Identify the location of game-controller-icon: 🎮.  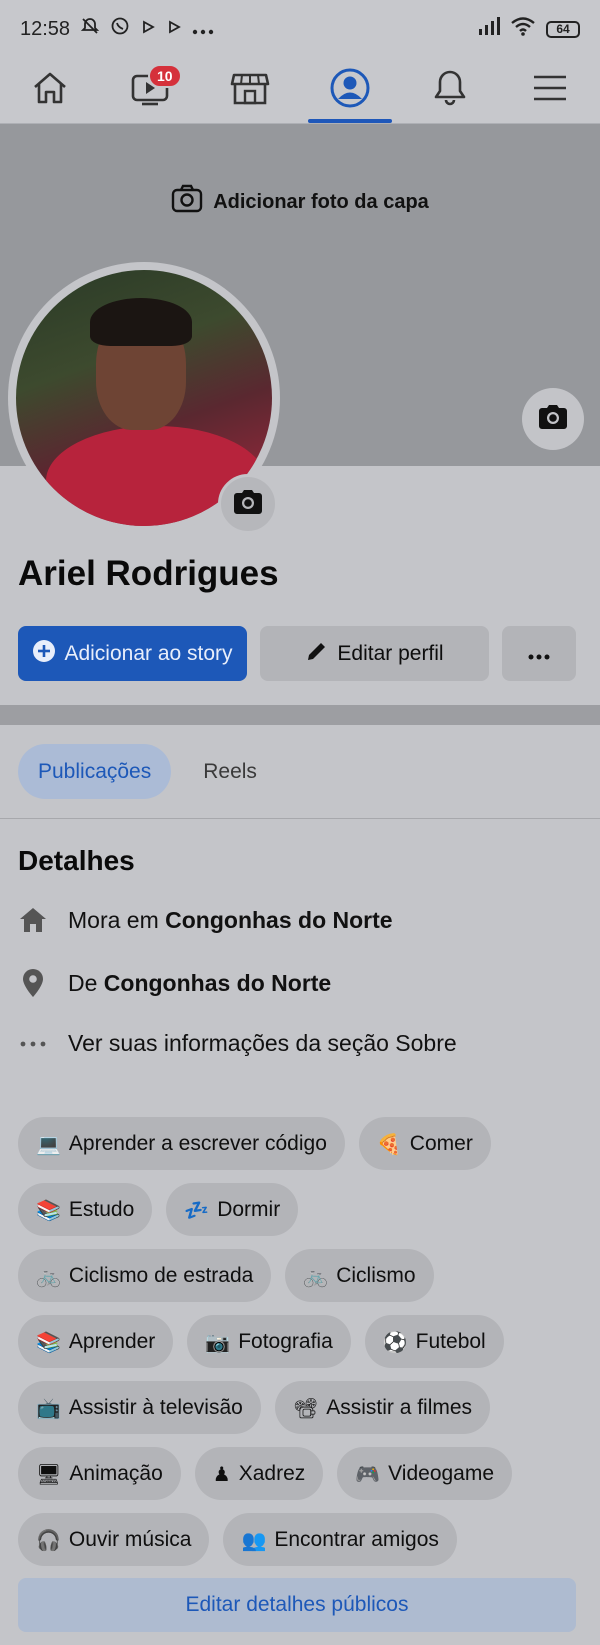
(368, 1473).